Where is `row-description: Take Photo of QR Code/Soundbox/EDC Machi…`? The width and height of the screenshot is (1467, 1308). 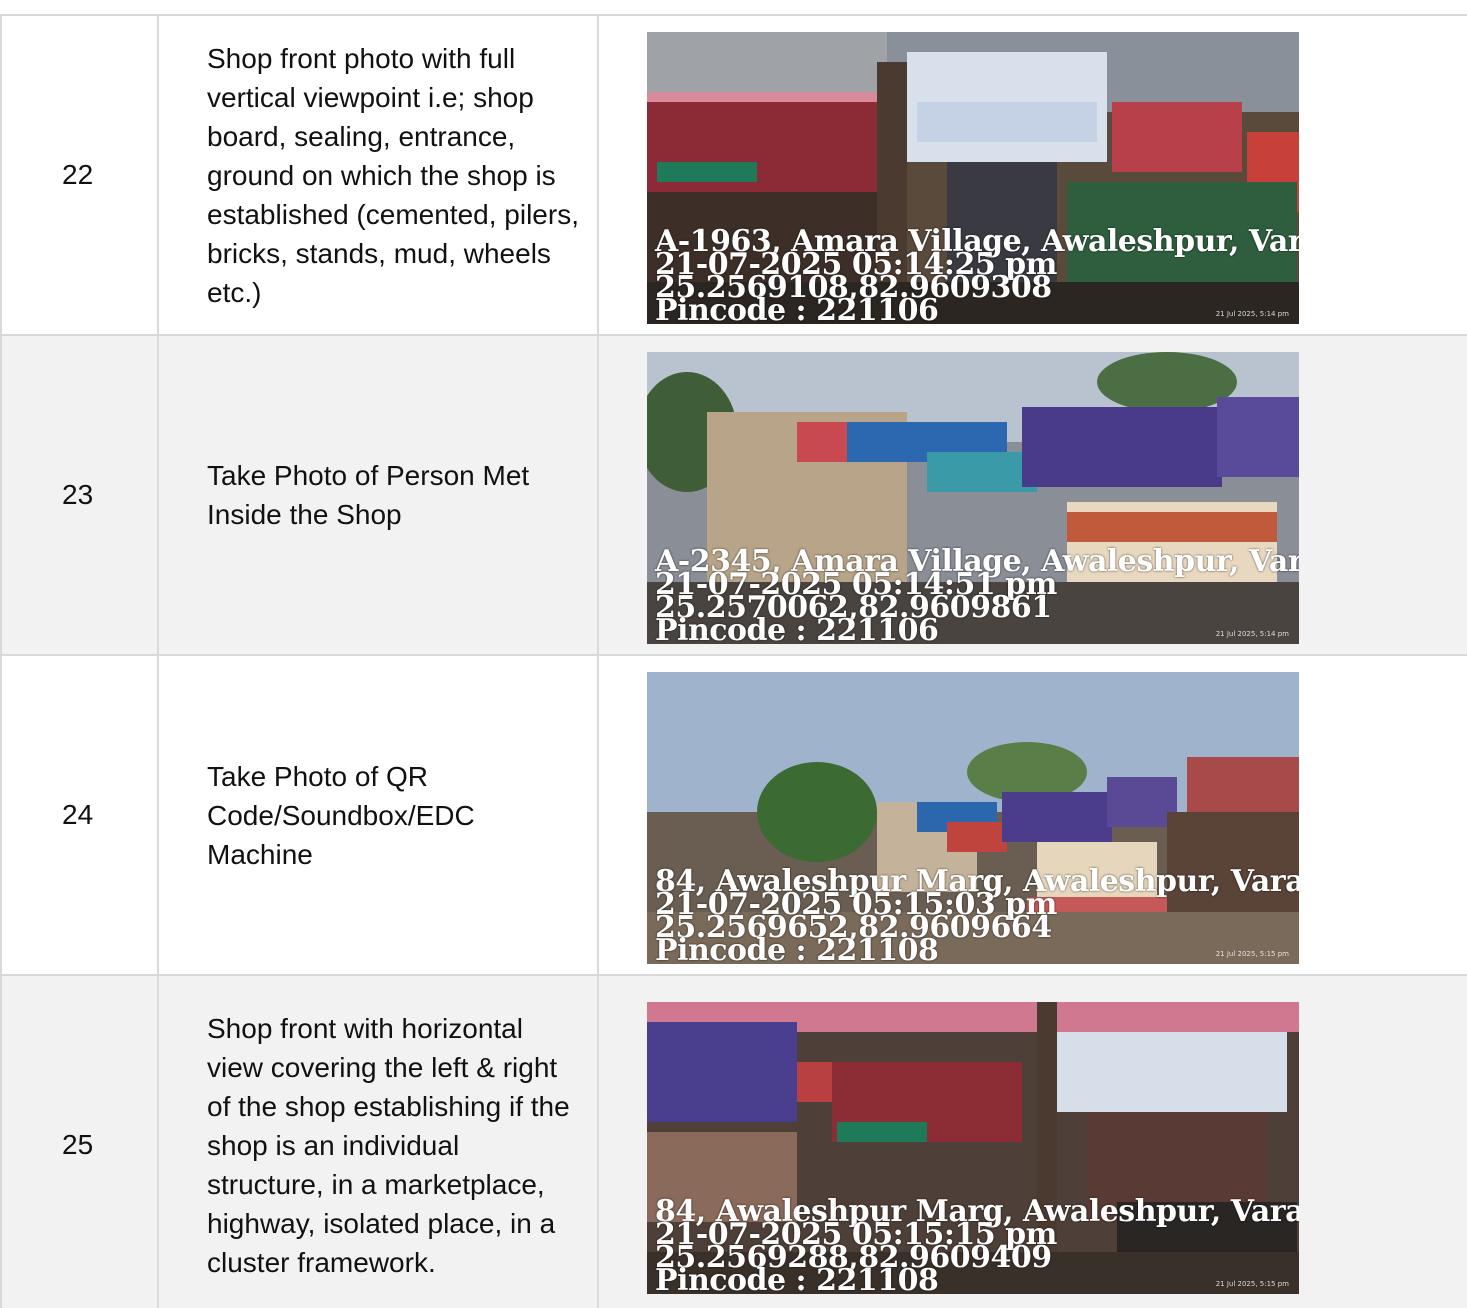 row-description: Take Photo of QR Code/Soundbox/EDC Machi… is located at coordinates (378, 815).